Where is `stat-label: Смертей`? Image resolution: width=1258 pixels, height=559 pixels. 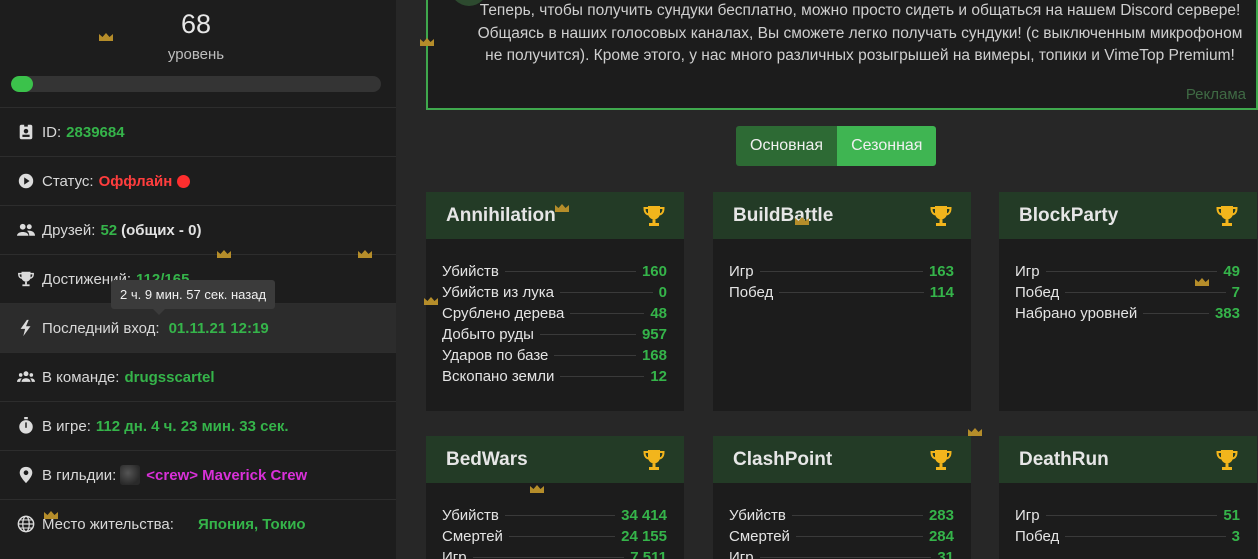
stat-label: Смертей is located at coordinates (472, 536).